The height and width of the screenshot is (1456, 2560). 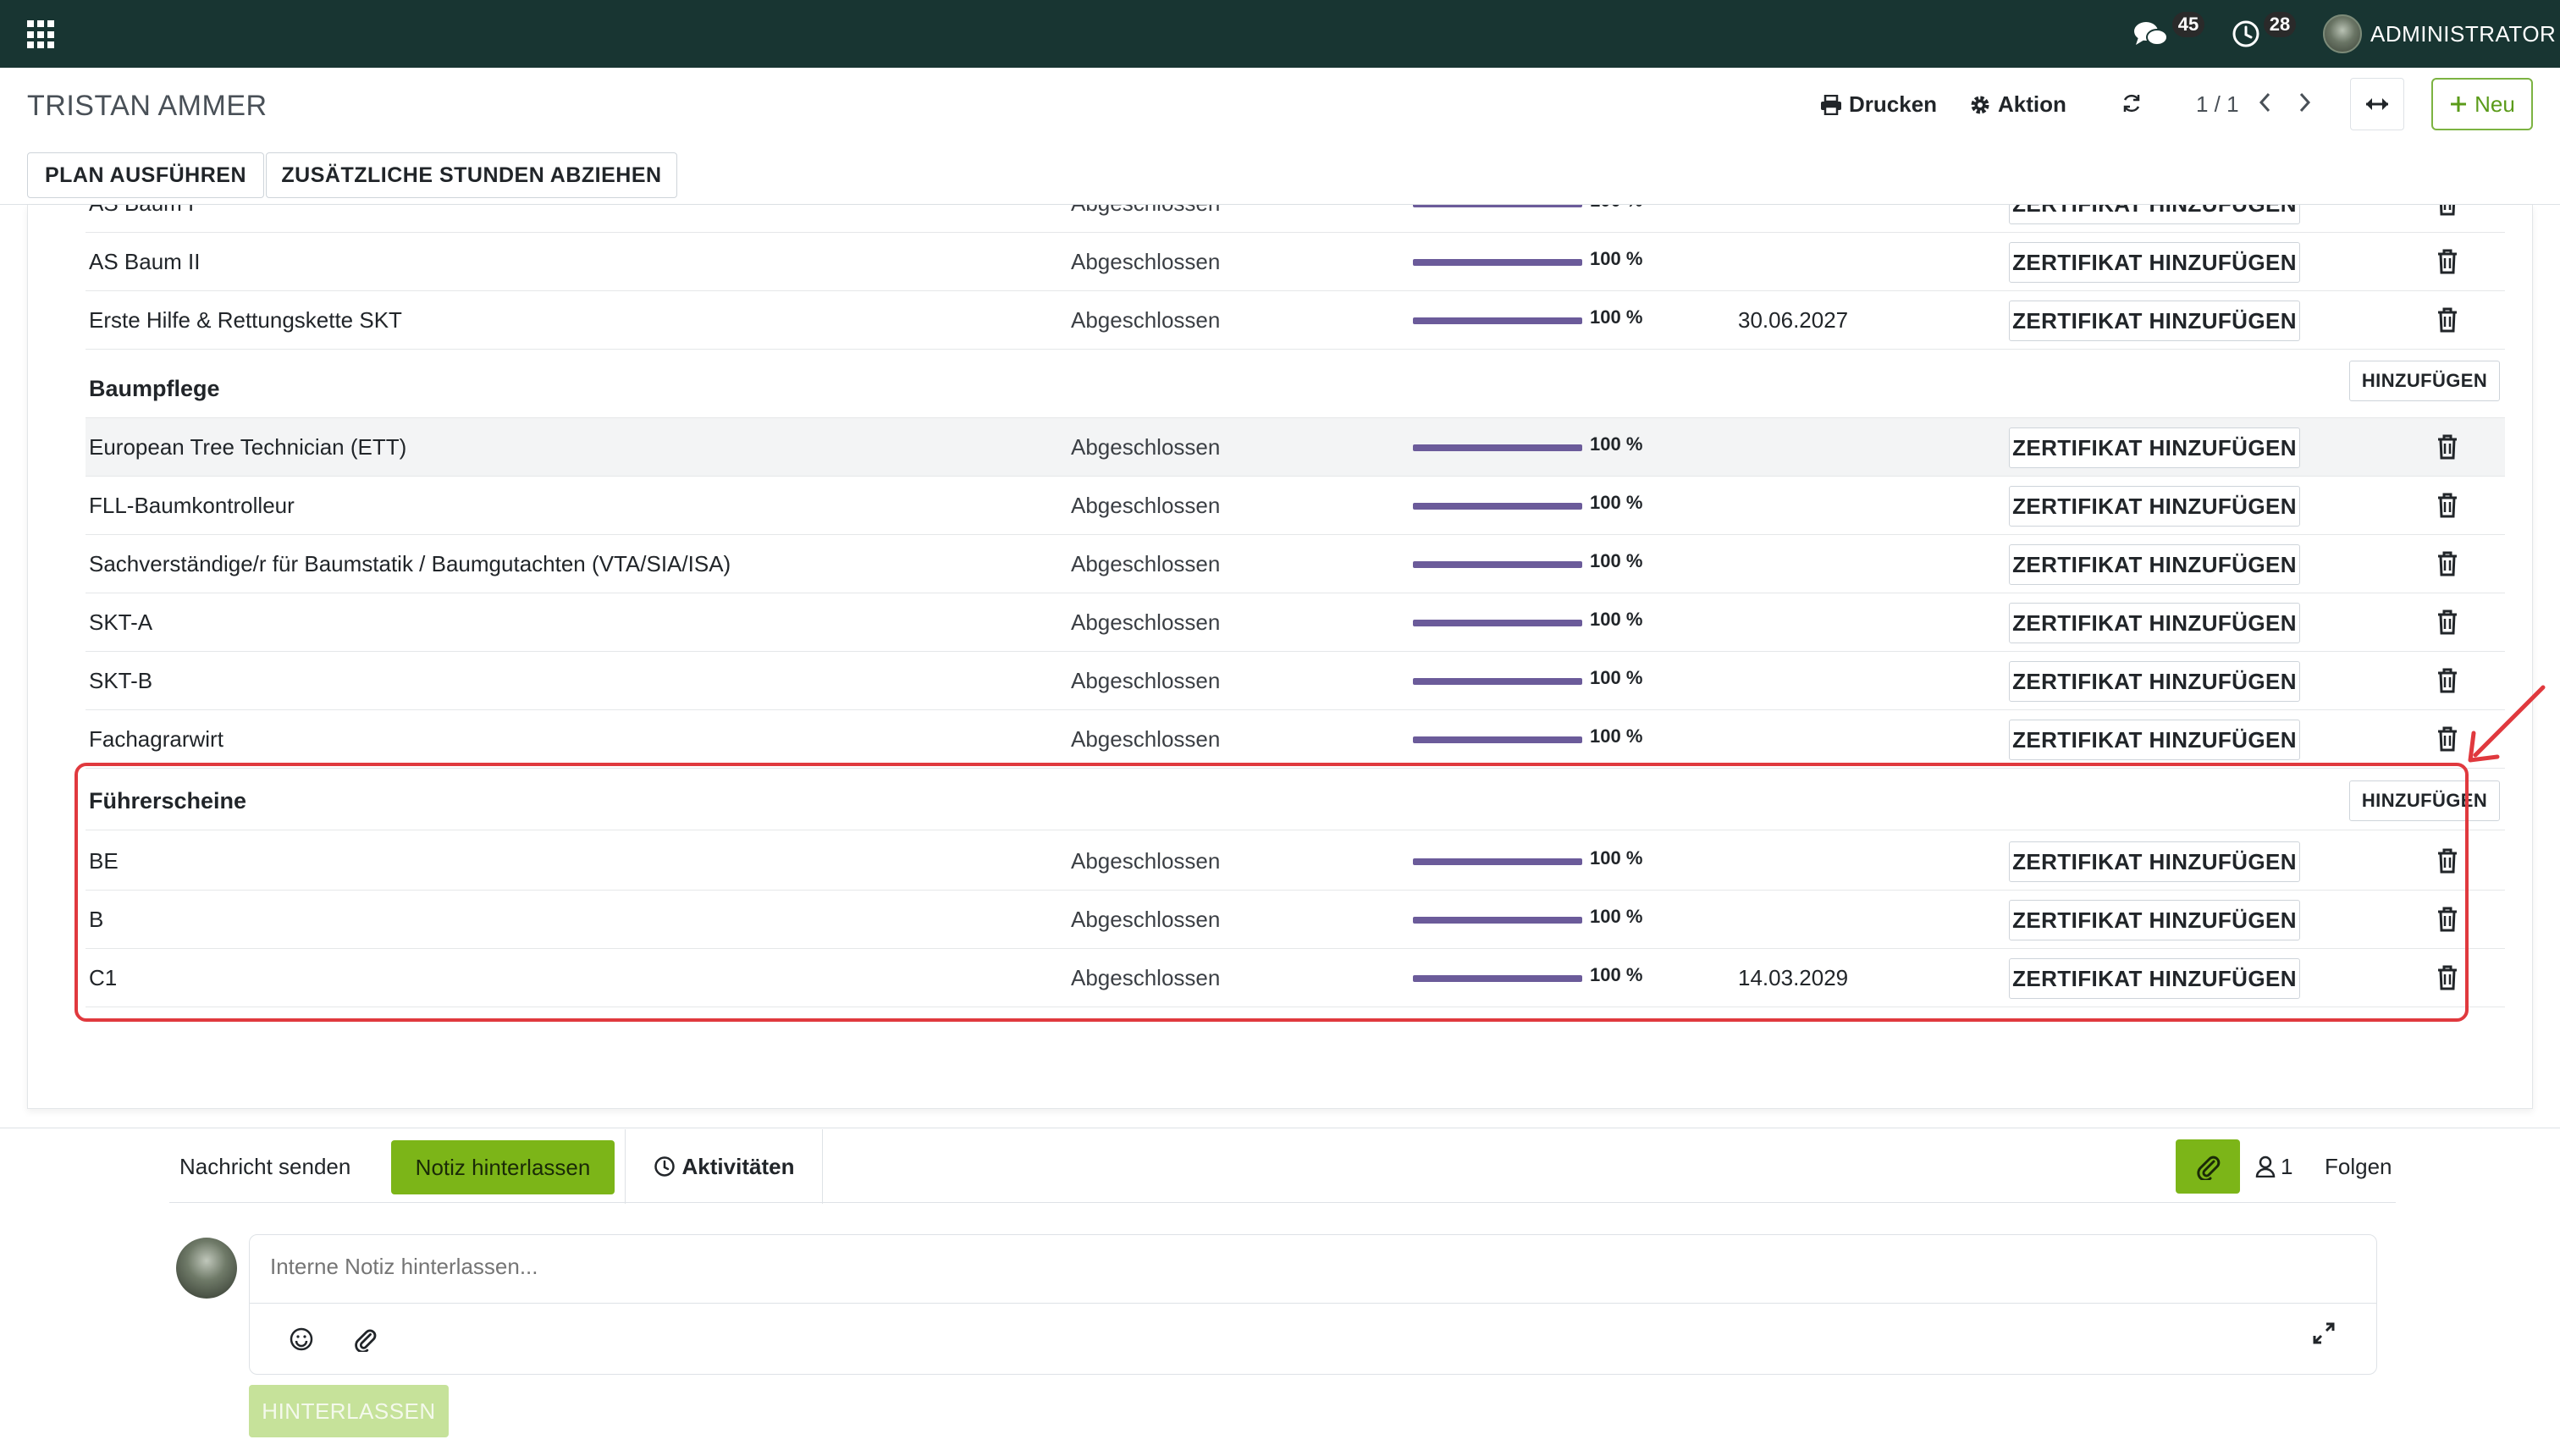 What do you see at coordinates (471, 175) in the screenshot?
I see `deduct-hours-button: ZUSÄTZLICHE STUNDEN ABZIEHEN` at bounding box center [471, 175].